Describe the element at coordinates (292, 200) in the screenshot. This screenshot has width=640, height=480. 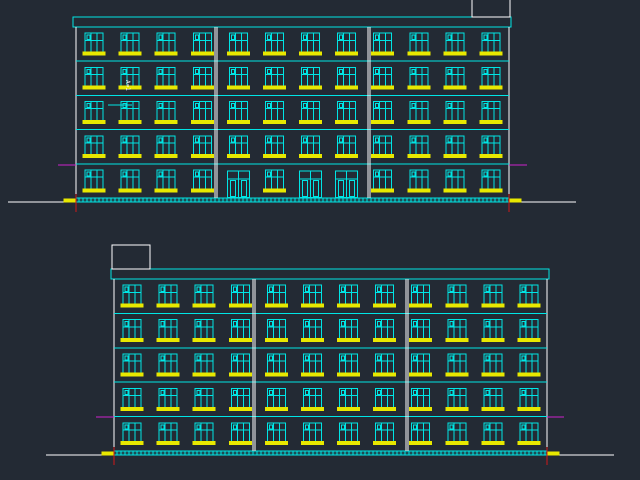
I see `plinth-band` at that location.